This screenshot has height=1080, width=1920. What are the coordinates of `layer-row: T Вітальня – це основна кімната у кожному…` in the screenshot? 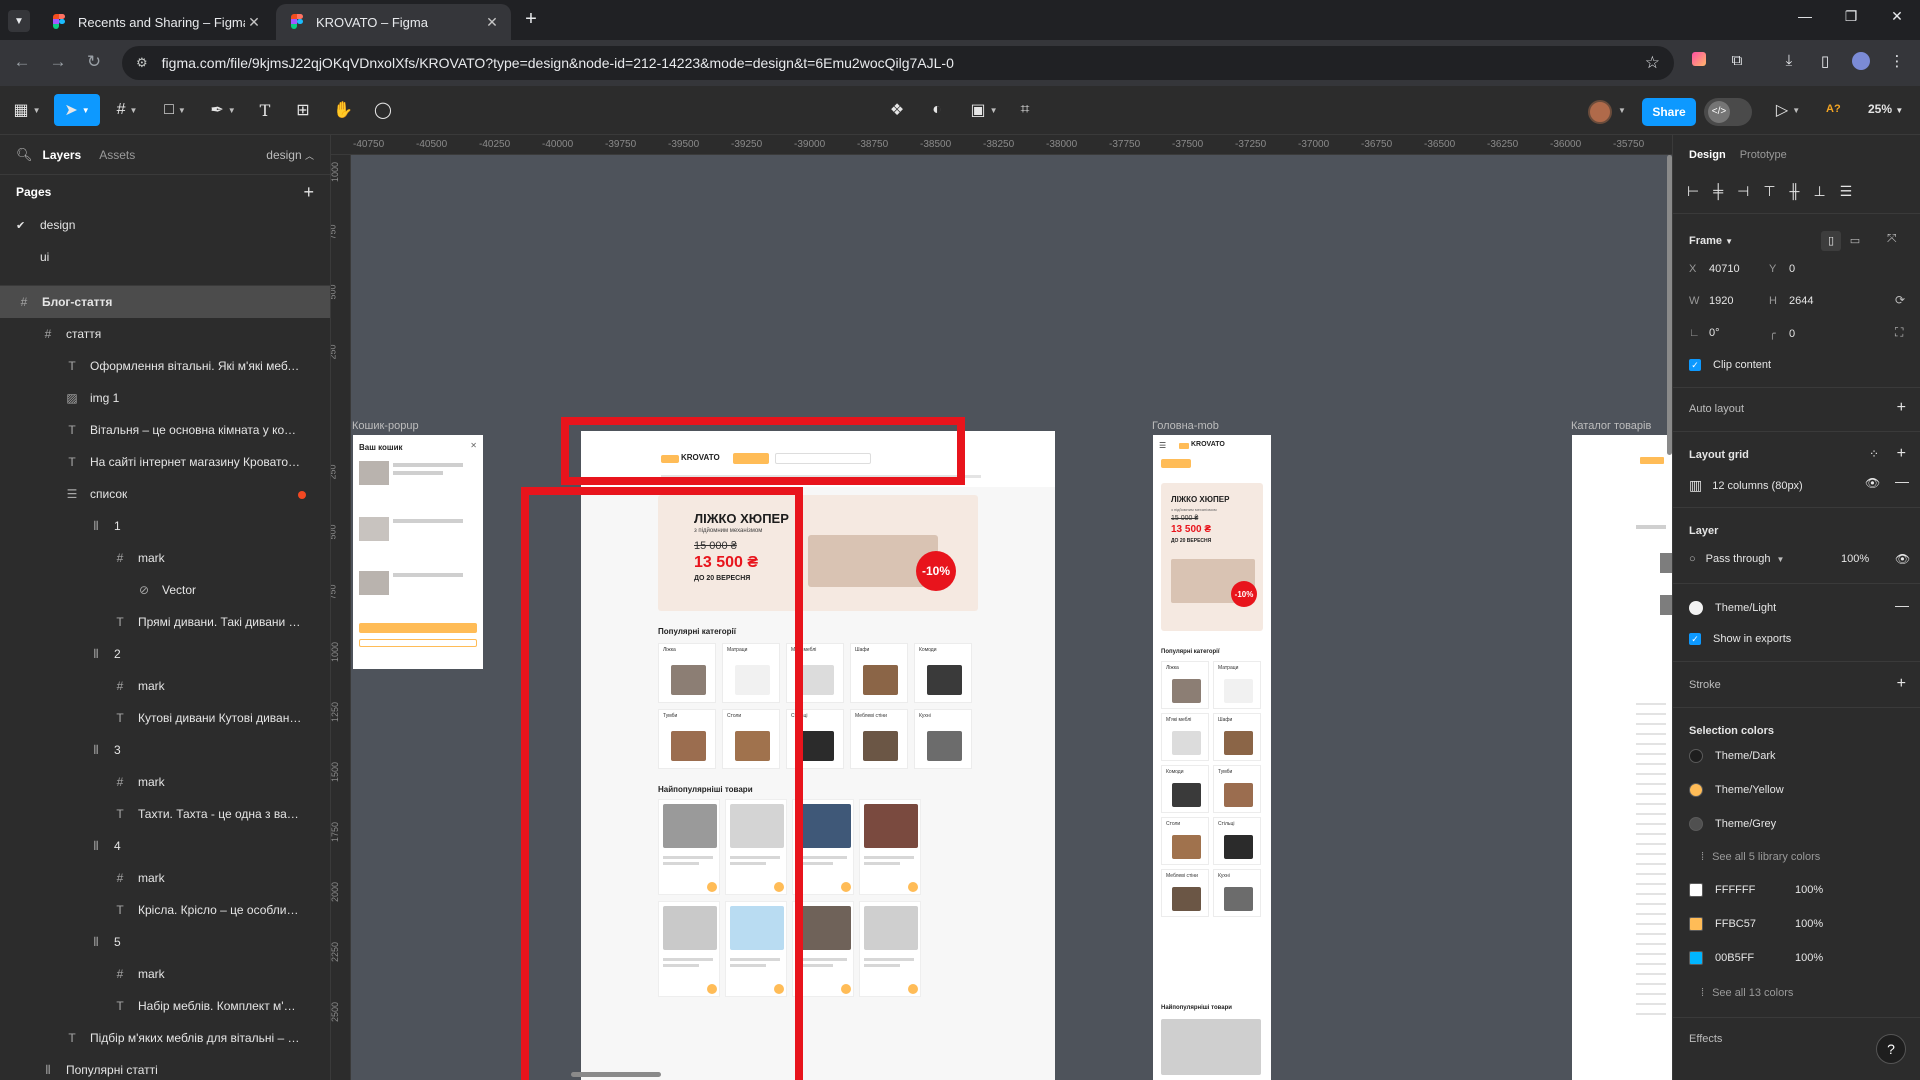 It's located at (165, 430).